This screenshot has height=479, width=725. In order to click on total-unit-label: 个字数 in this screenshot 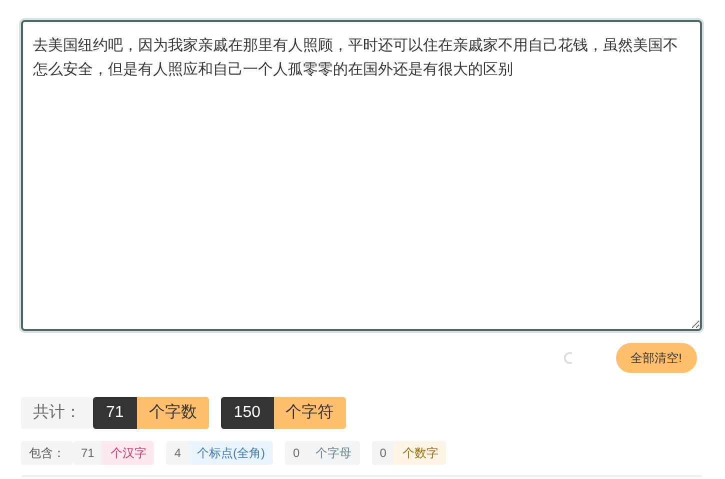, I will do `click(172, 413)`.